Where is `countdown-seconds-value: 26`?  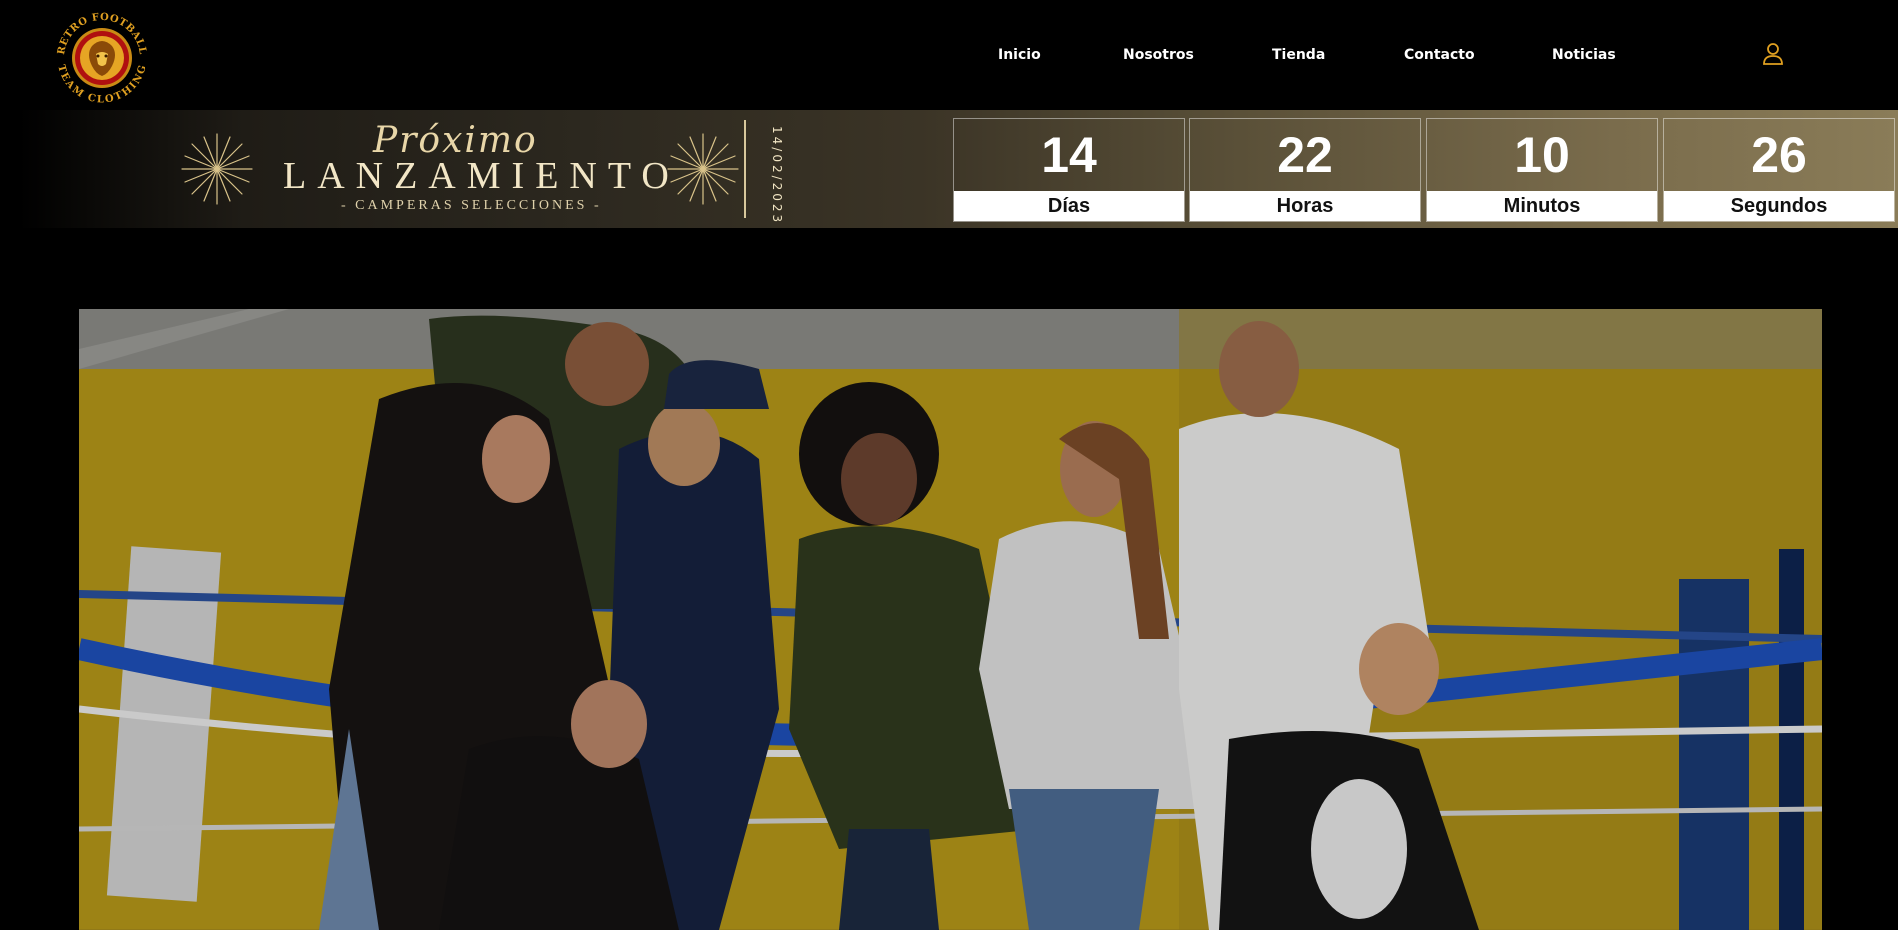
countdown-seconds-value: 26 is located at coordinates (1779, 155).